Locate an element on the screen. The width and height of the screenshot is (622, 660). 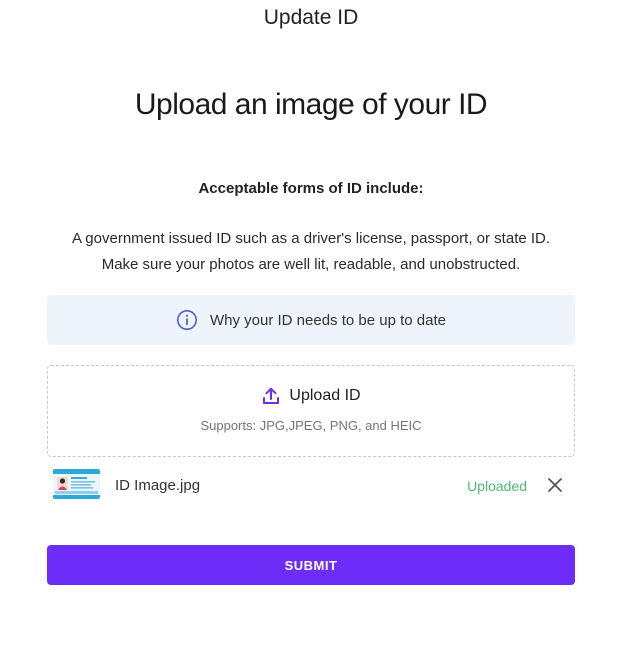
remove-file-button is located at coordinates (555, 485).